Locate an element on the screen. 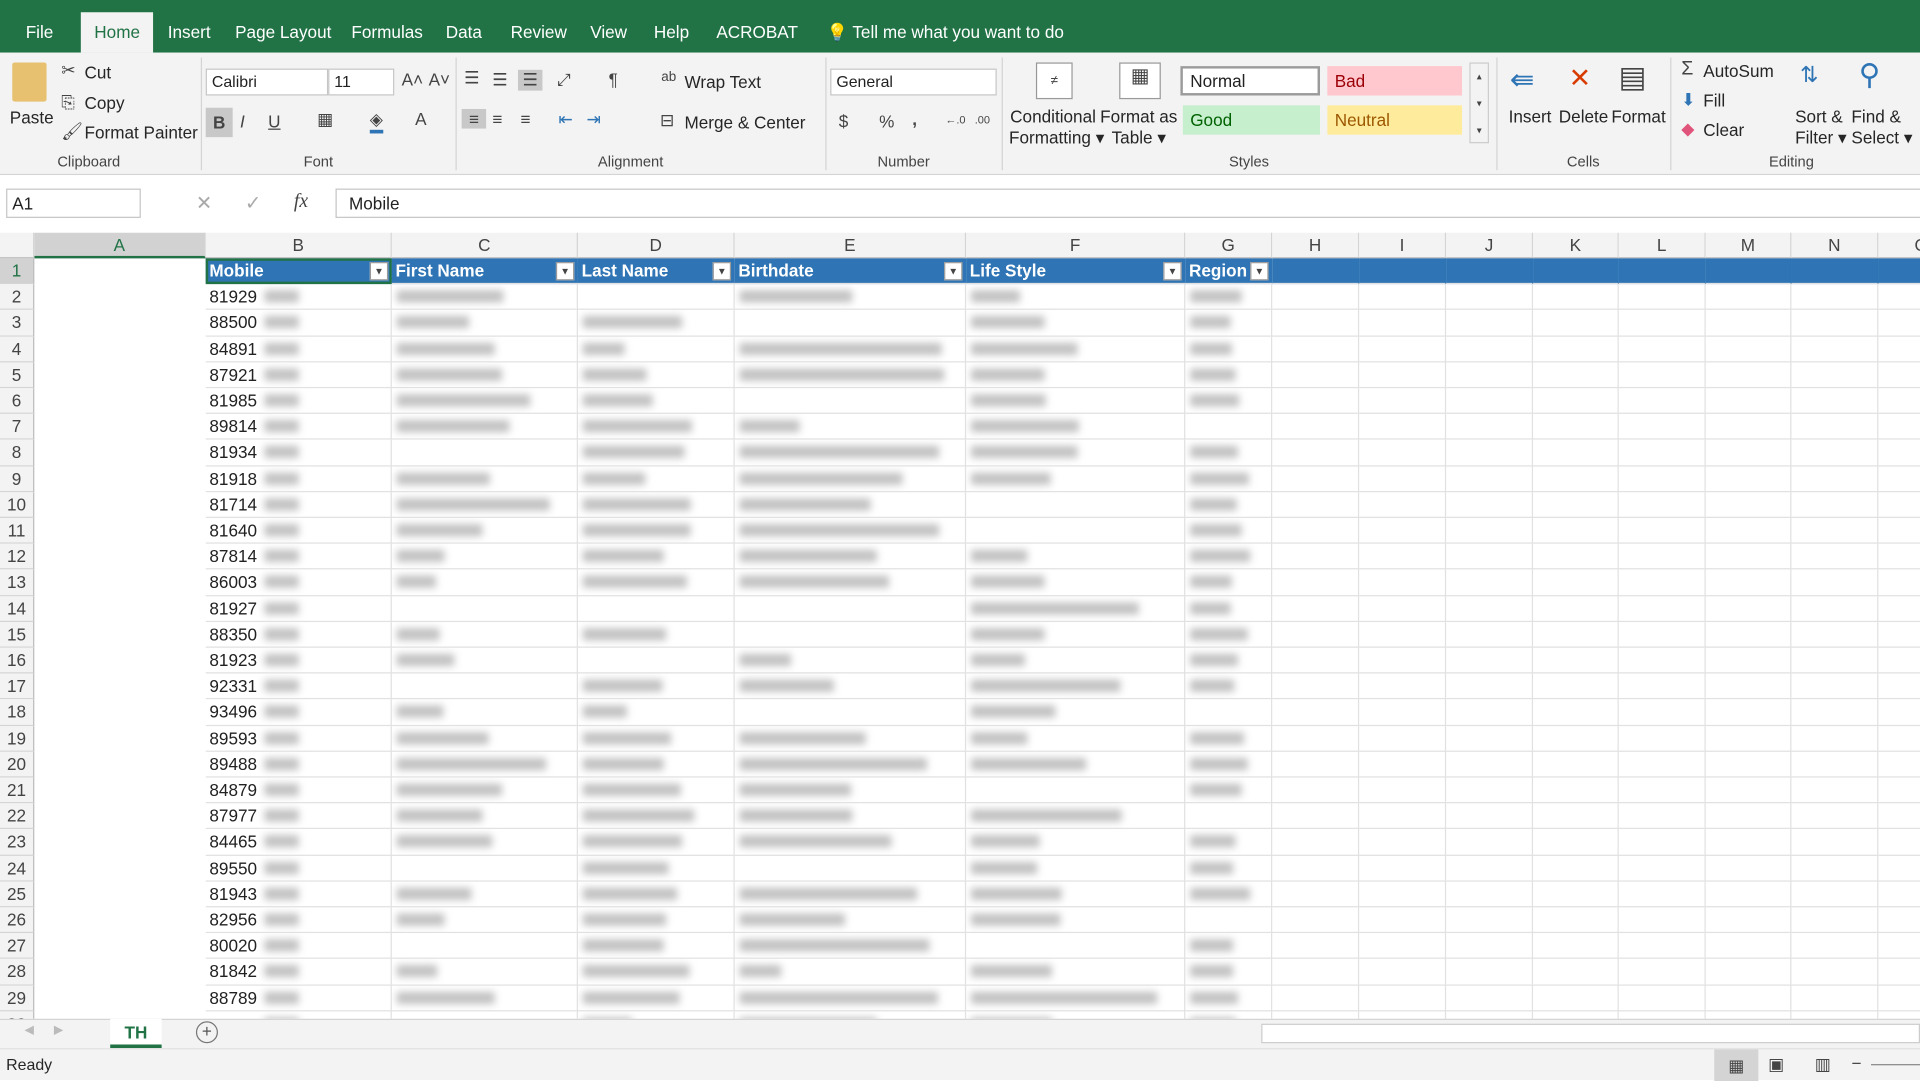  cell-b18 is located at coordinates (484, 712).